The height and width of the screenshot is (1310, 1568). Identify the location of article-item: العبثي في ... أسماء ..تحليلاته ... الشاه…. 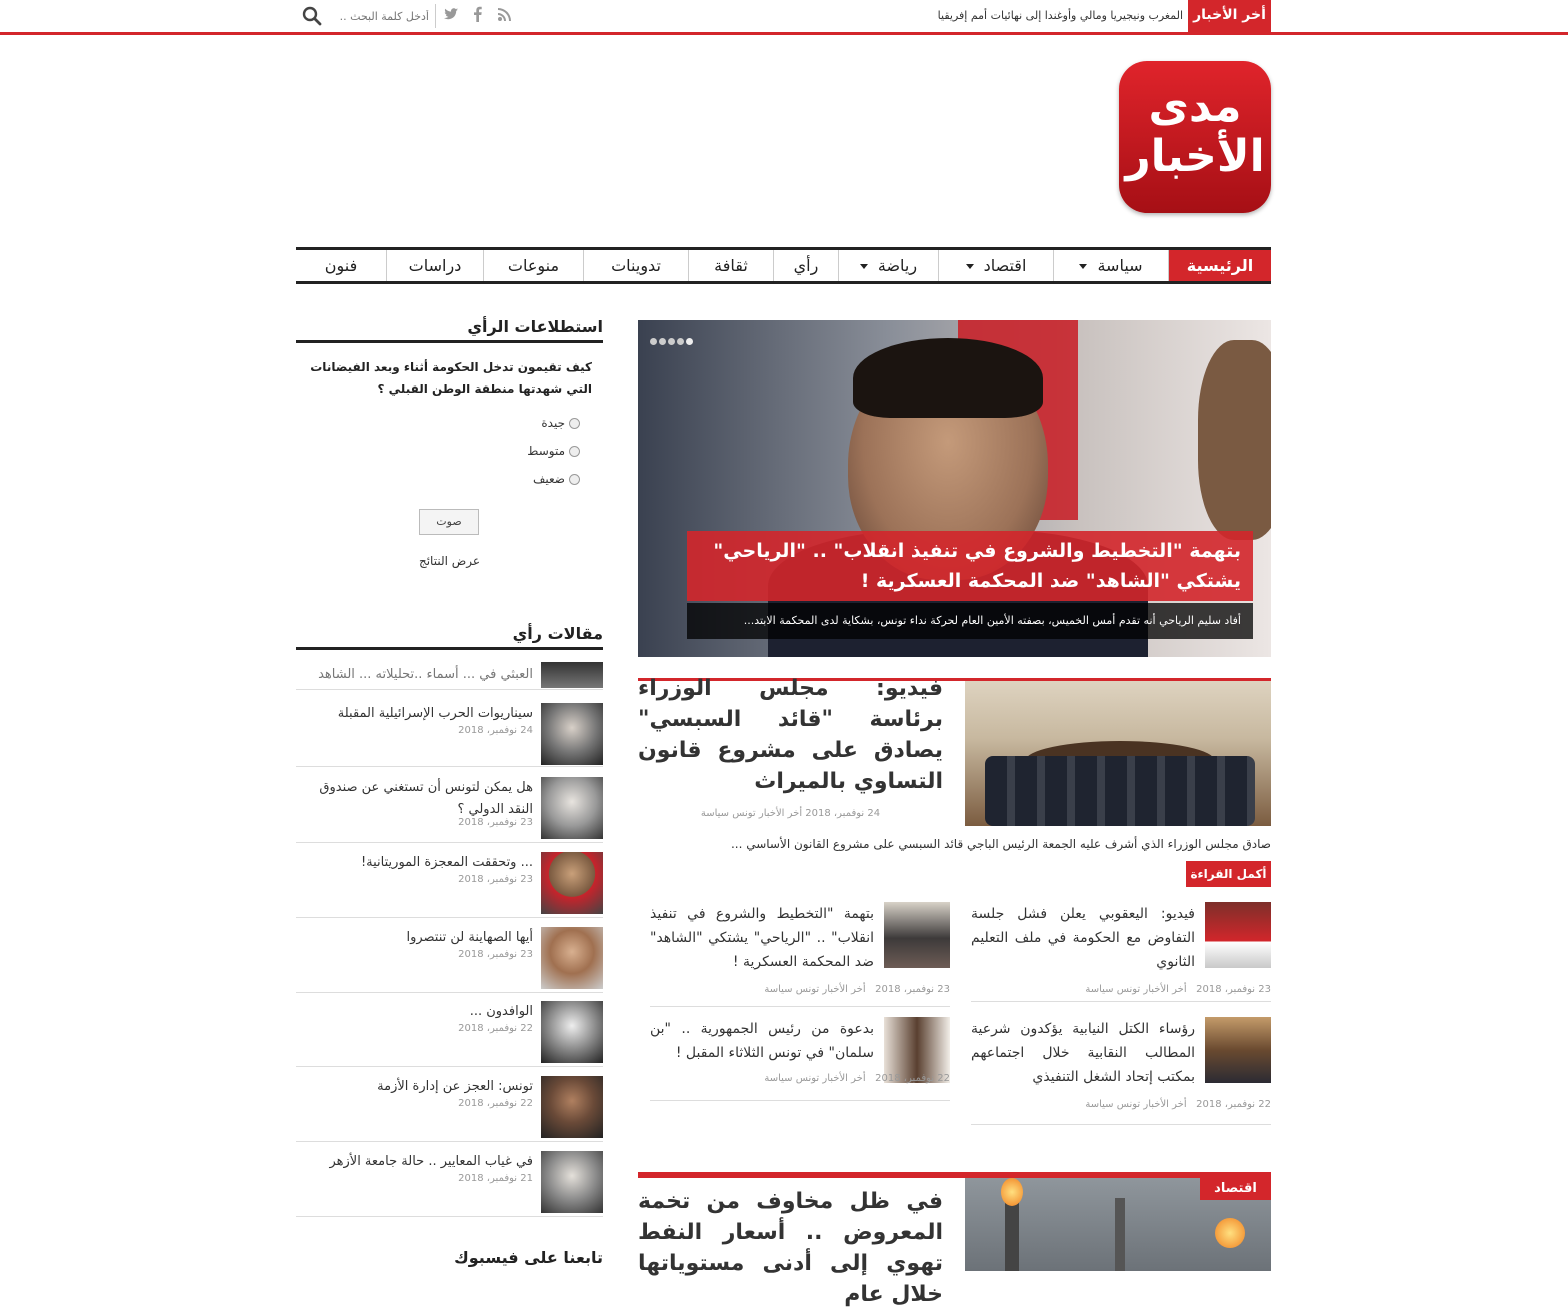
(449, 676).